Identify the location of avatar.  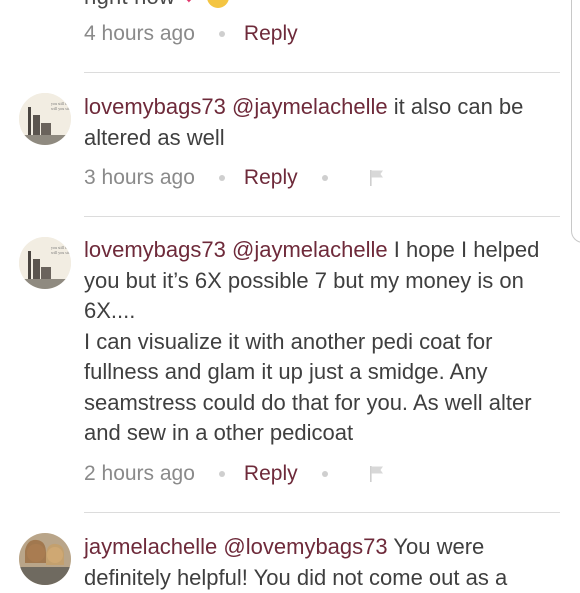
(45, 559).